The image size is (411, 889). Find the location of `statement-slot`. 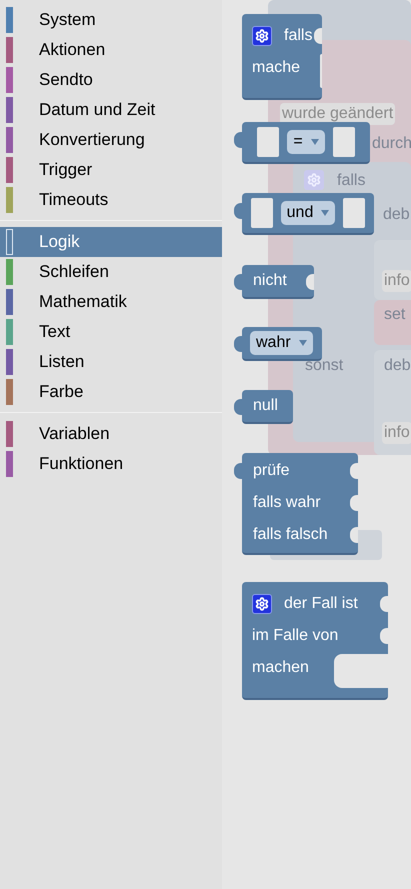

statement-slot is located at coordinates (361, 671).